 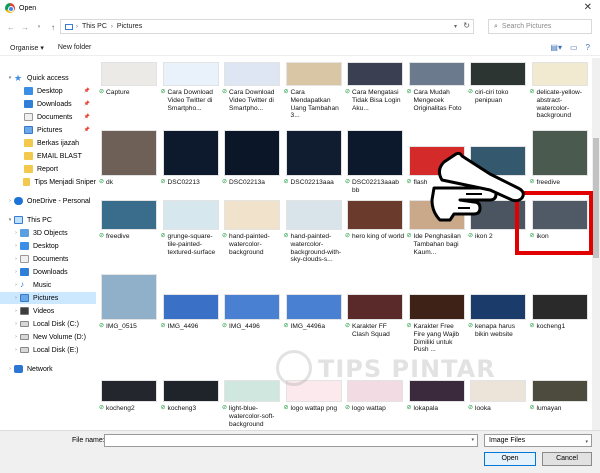 I want to click on file-name: kenapa harus bikin website, so click(x=495, y=330).